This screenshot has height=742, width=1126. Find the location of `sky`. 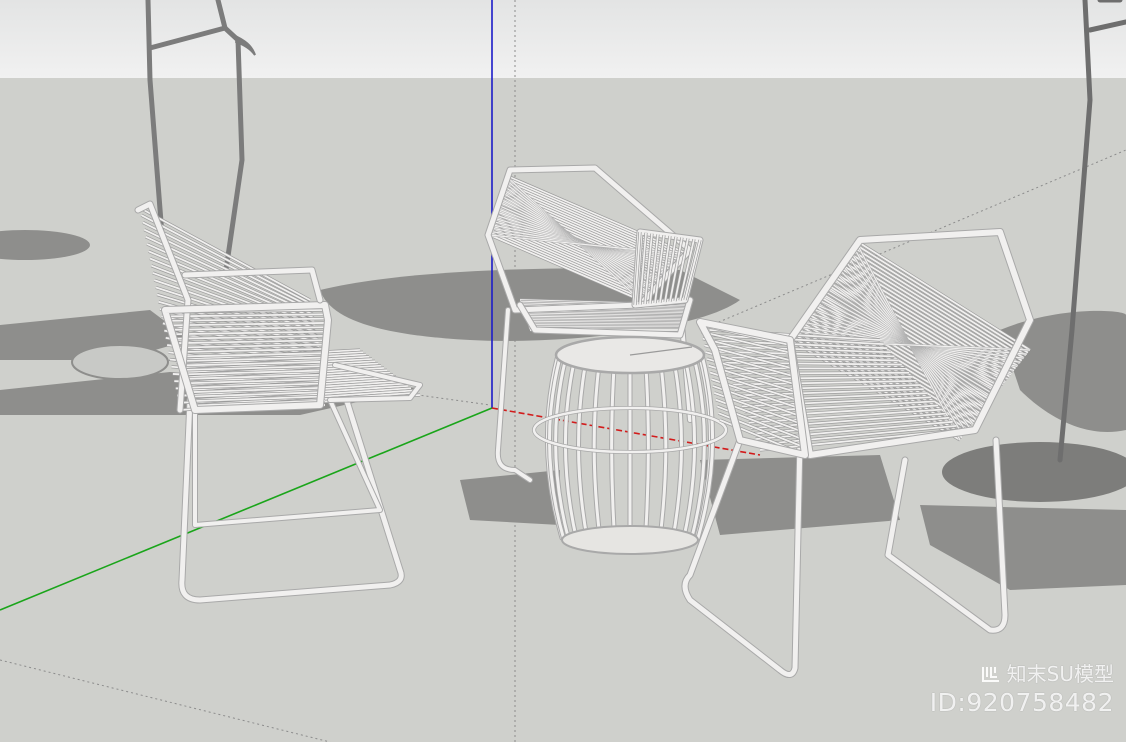

sky is located at coordinates (563, 39).